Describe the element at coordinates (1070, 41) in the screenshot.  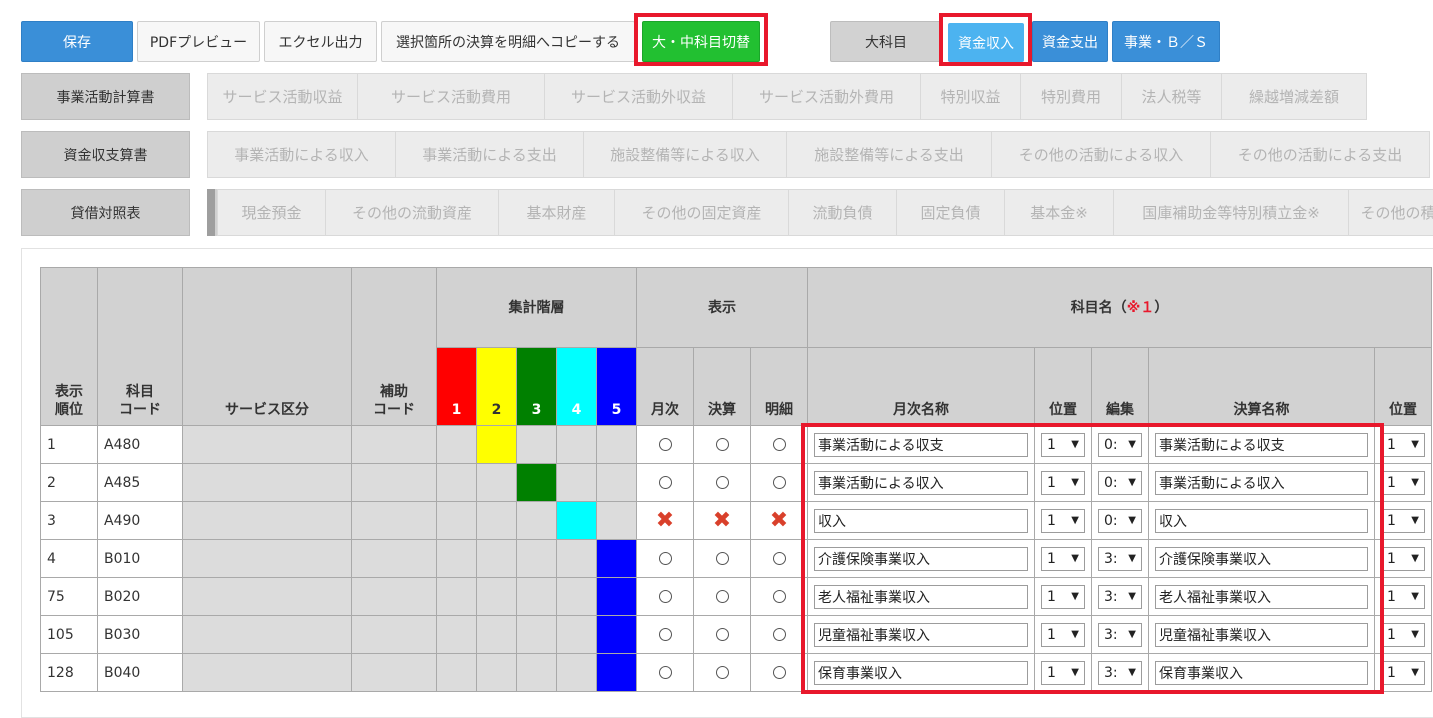
I see `fund-expense-button: 資金支出` at that location.